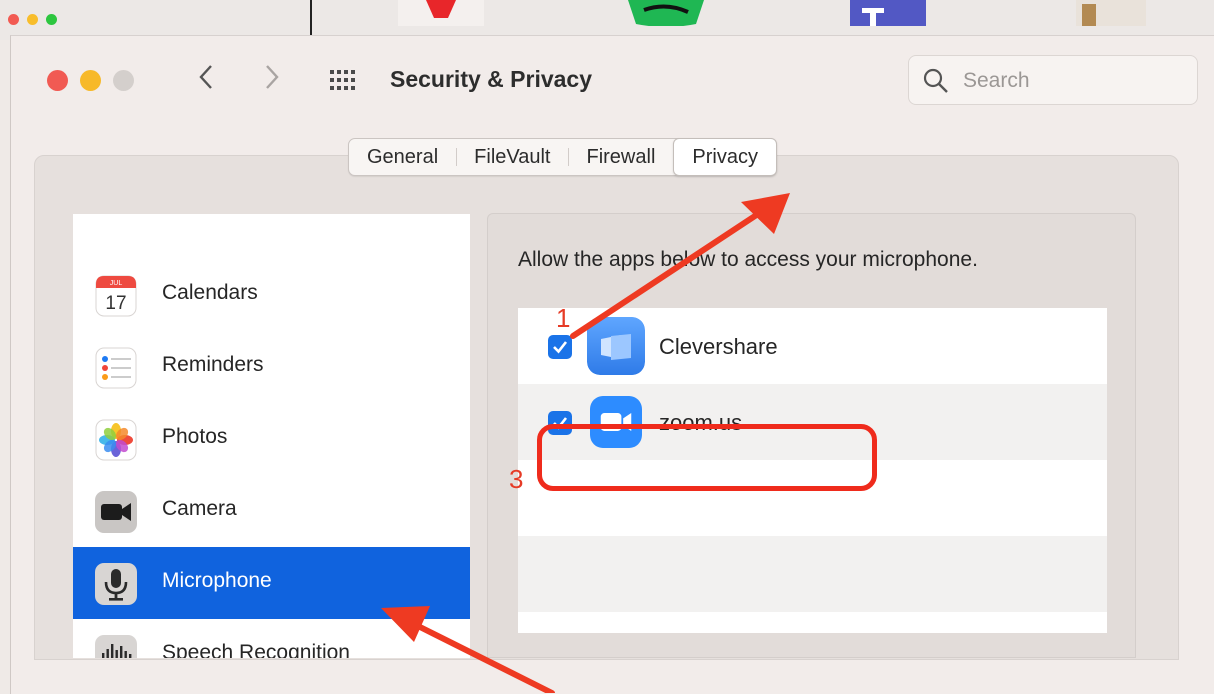  I want to click on calendar-day-label: 17, so click(115, 303).